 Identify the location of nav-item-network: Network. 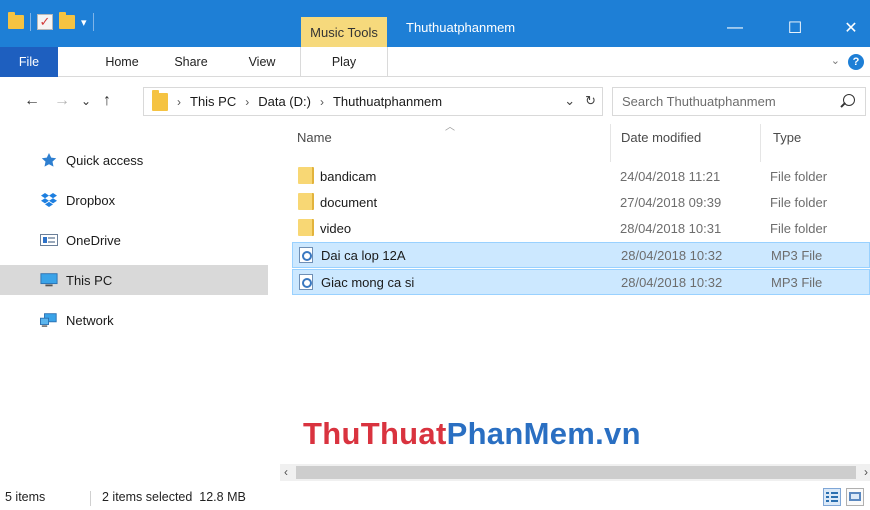
(134, 320).